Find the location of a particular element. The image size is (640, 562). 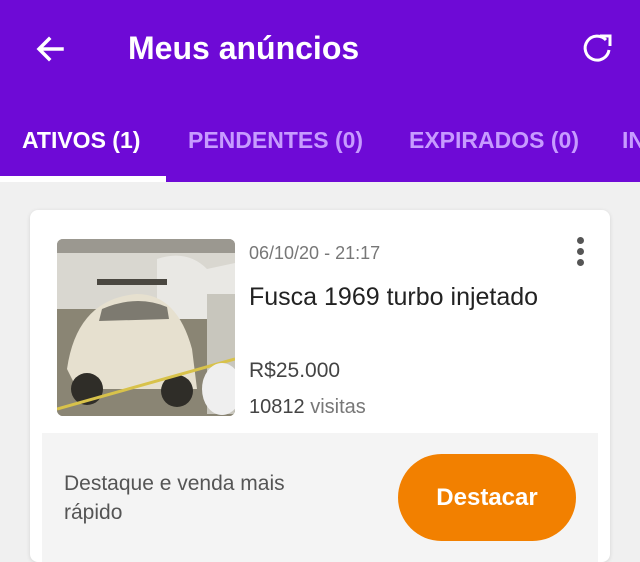

listing-price: R$25.000 is located at coordinates (295, 370).